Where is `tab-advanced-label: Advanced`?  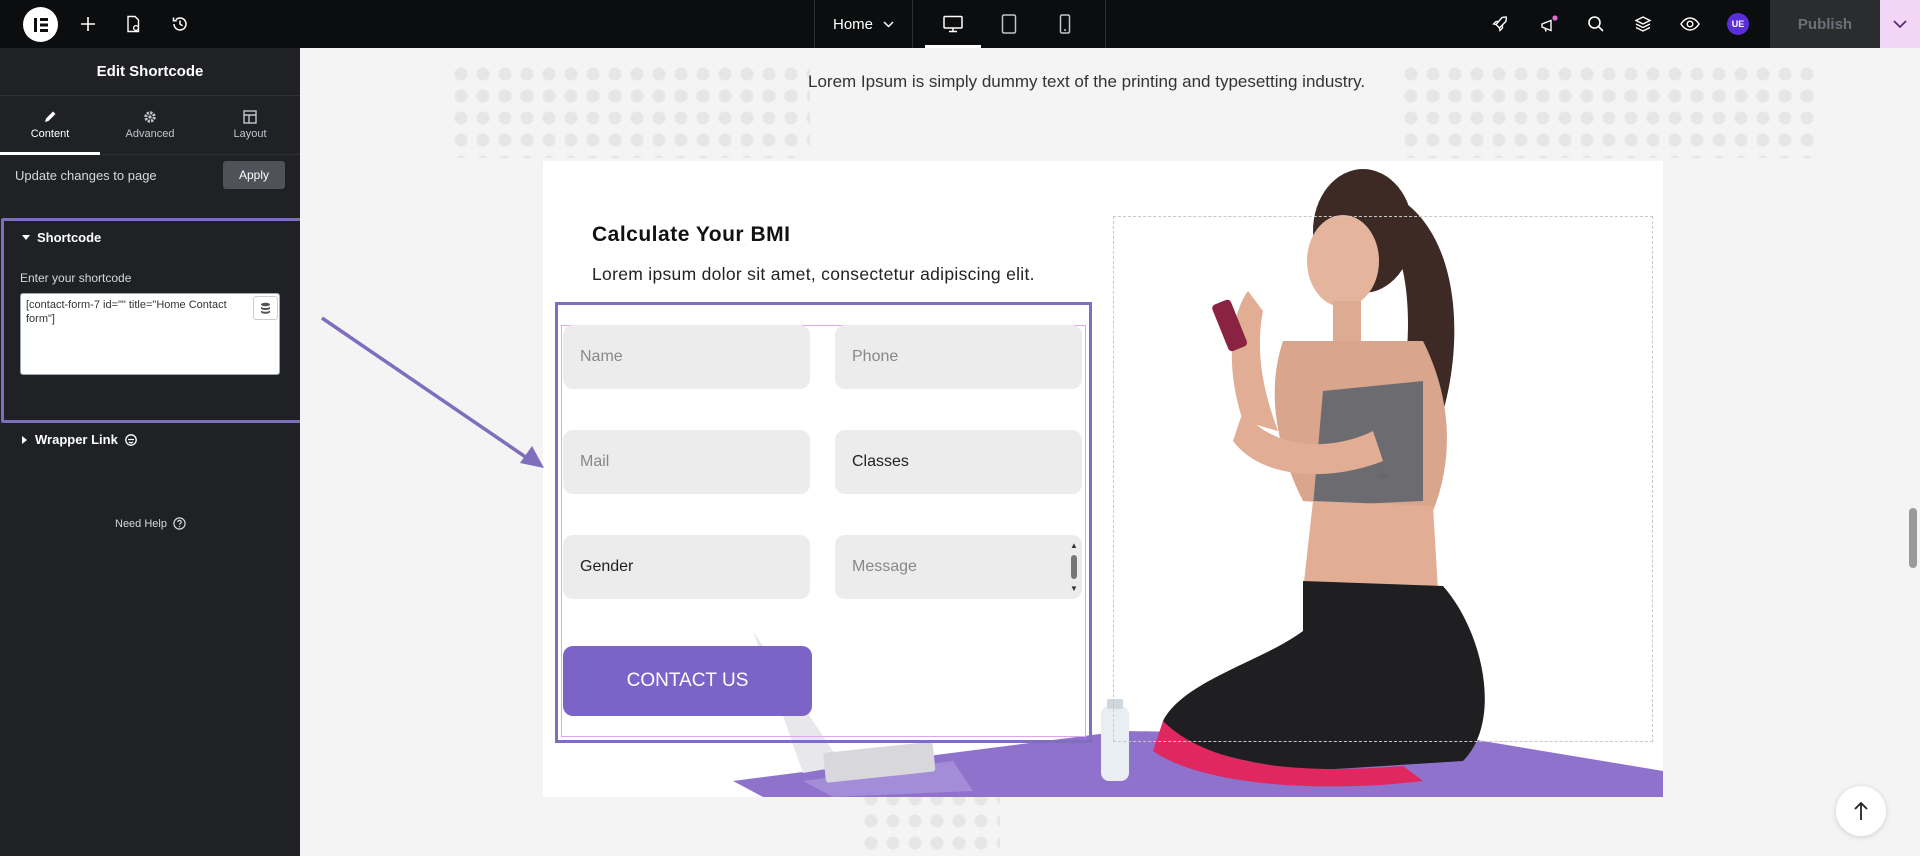 tab-advanced-label: Advanced is located at coordinates (150, 134).